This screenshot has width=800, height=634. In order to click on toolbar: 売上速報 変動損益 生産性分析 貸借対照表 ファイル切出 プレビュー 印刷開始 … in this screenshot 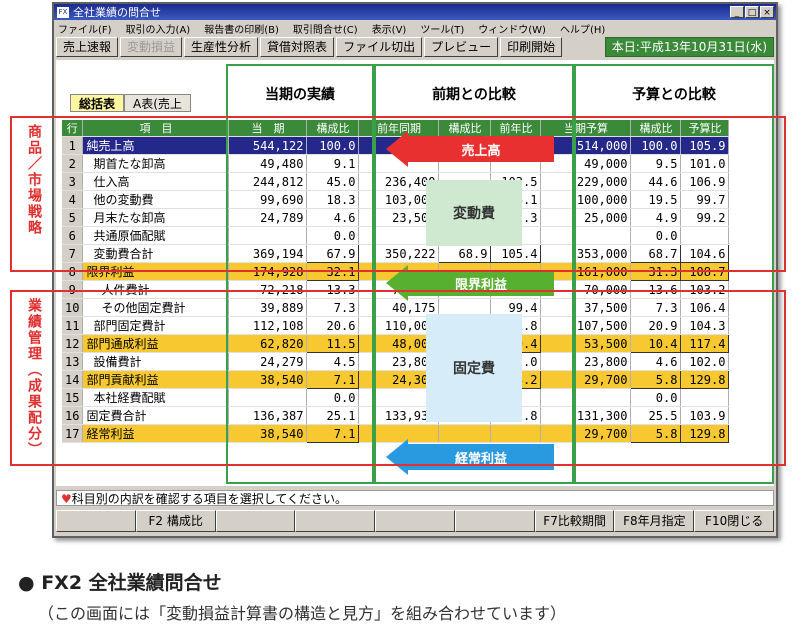, I will do `click(415, 47)`.